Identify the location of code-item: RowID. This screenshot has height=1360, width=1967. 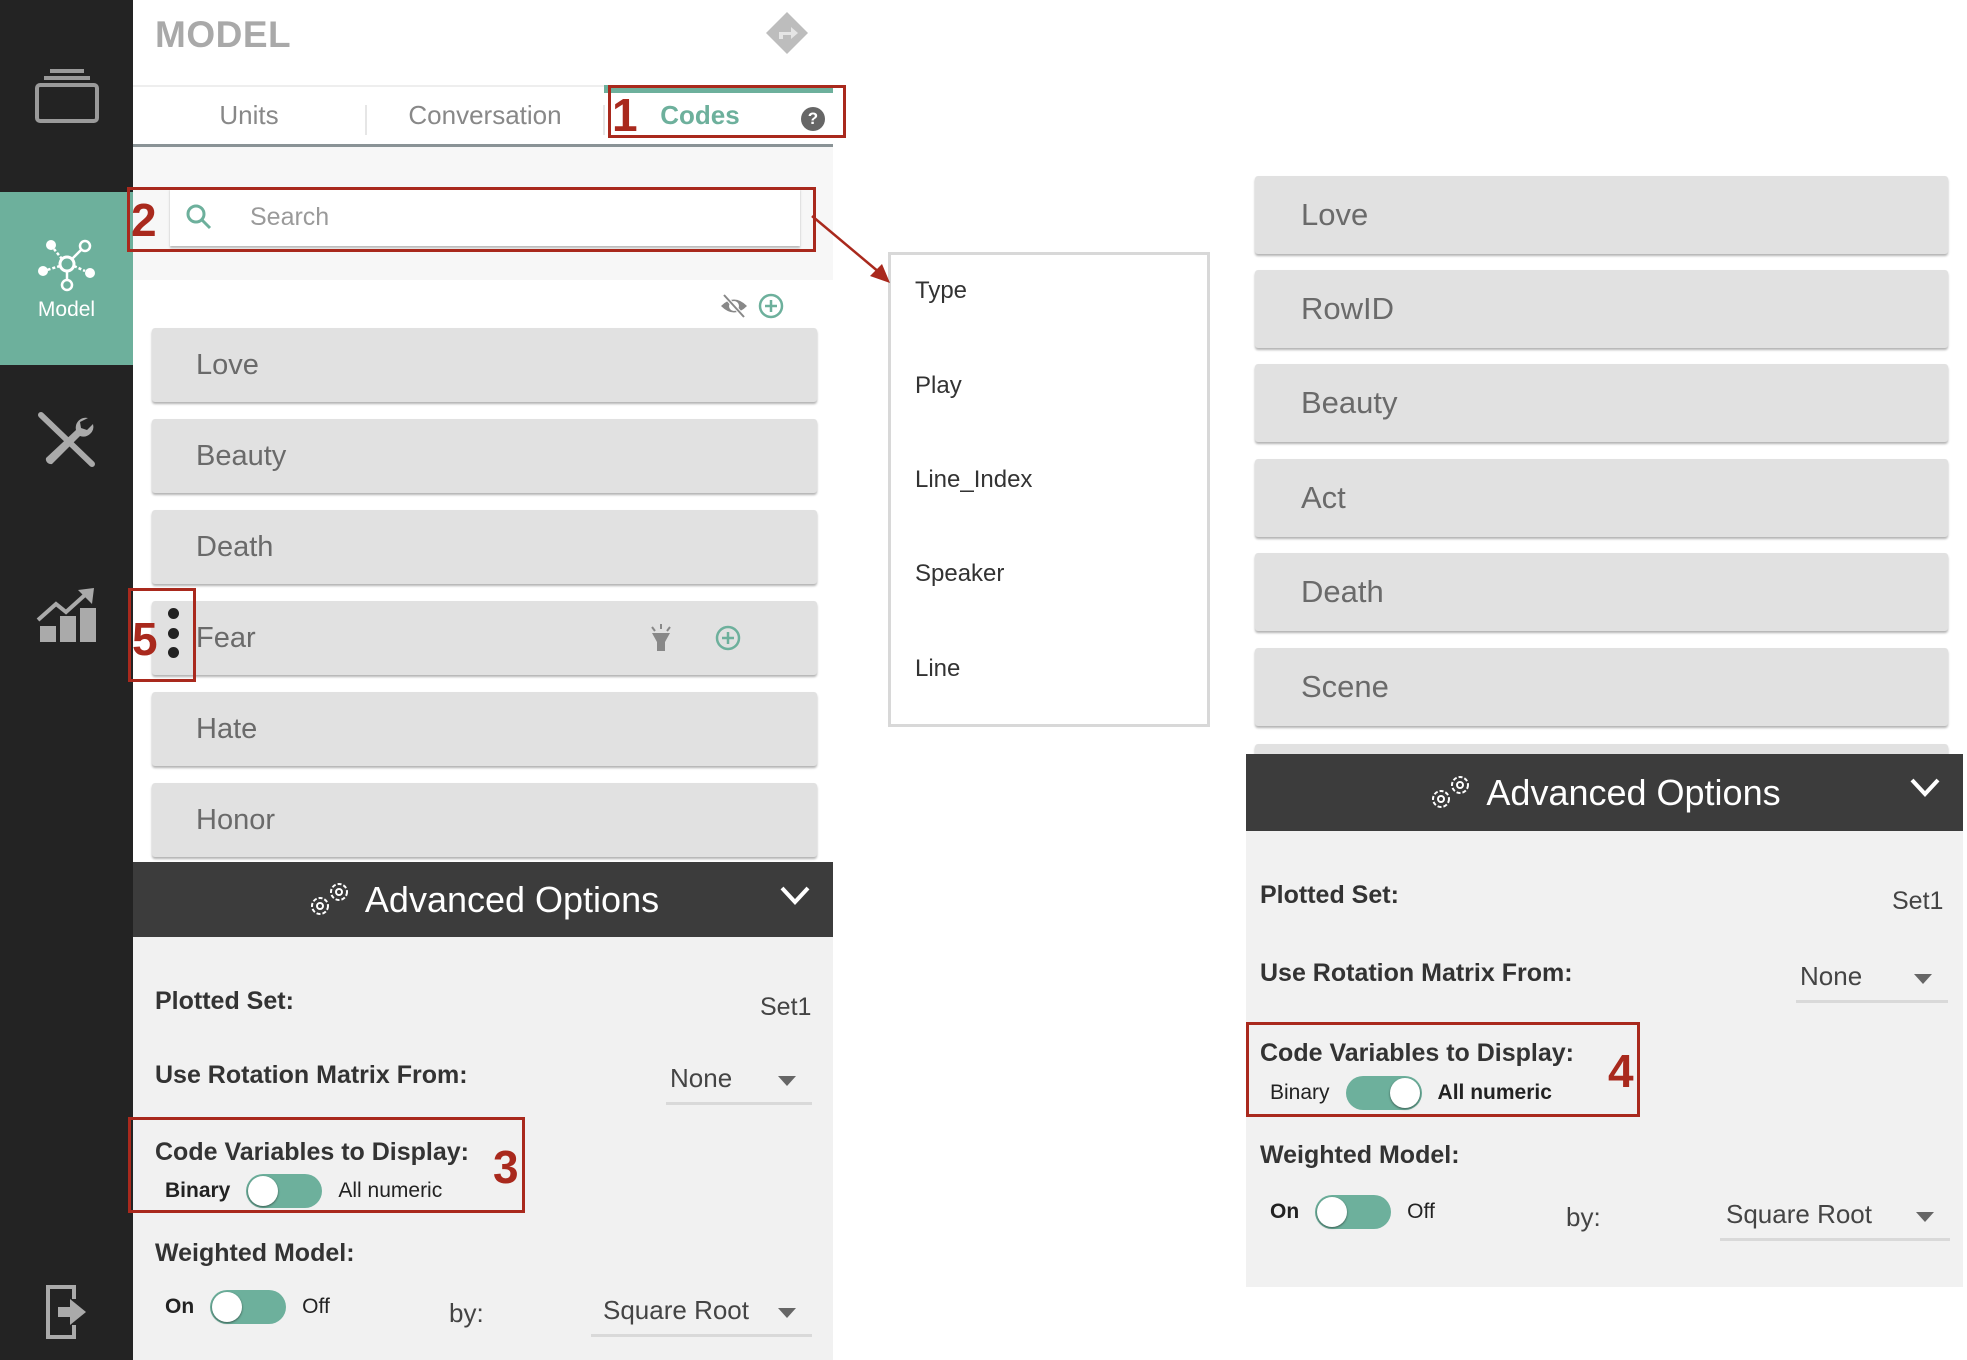
(1601, 309).